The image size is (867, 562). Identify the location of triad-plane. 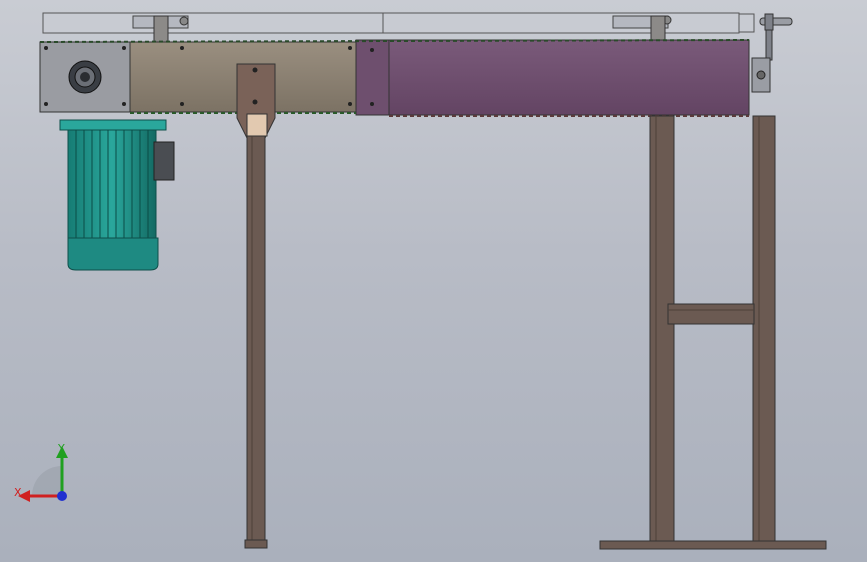
(47, 481).